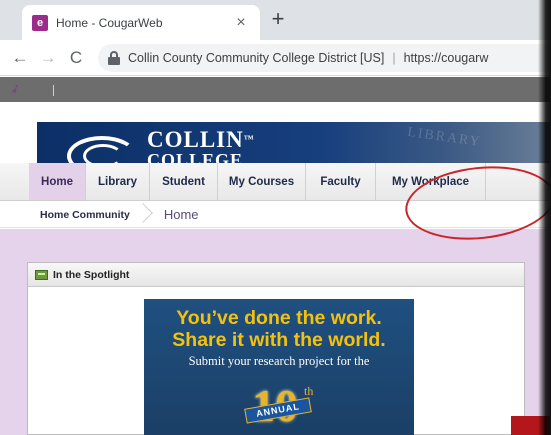  I want to click on chevron-right-icon, so click(144, 215).